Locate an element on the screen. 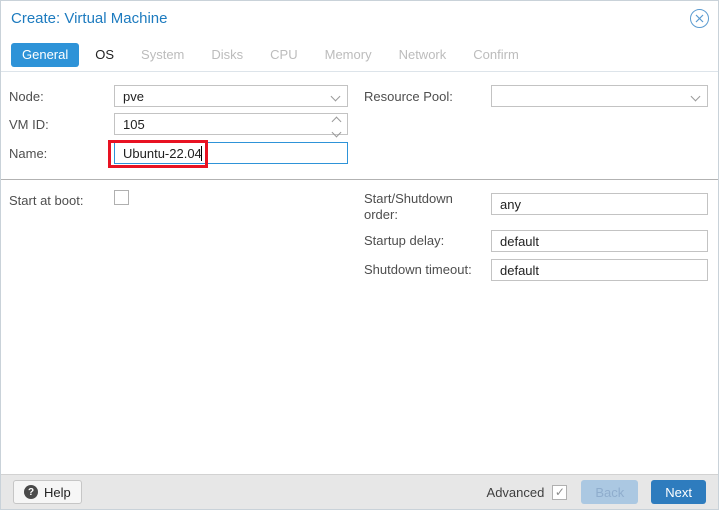  advanced-label: Advanced is located at coordinates (515, 492).